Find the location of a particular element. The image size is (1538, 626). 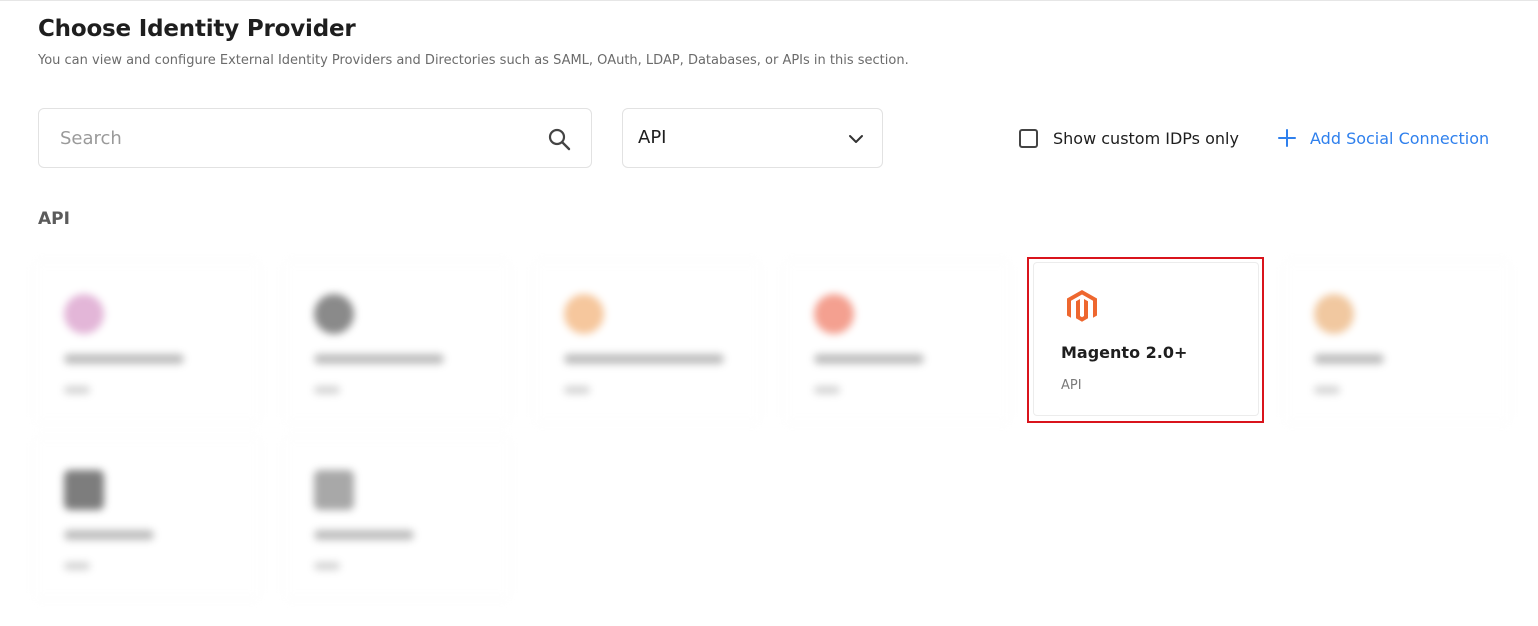

show-custom-idps-checkbox is located at coordinates (1028, 138).